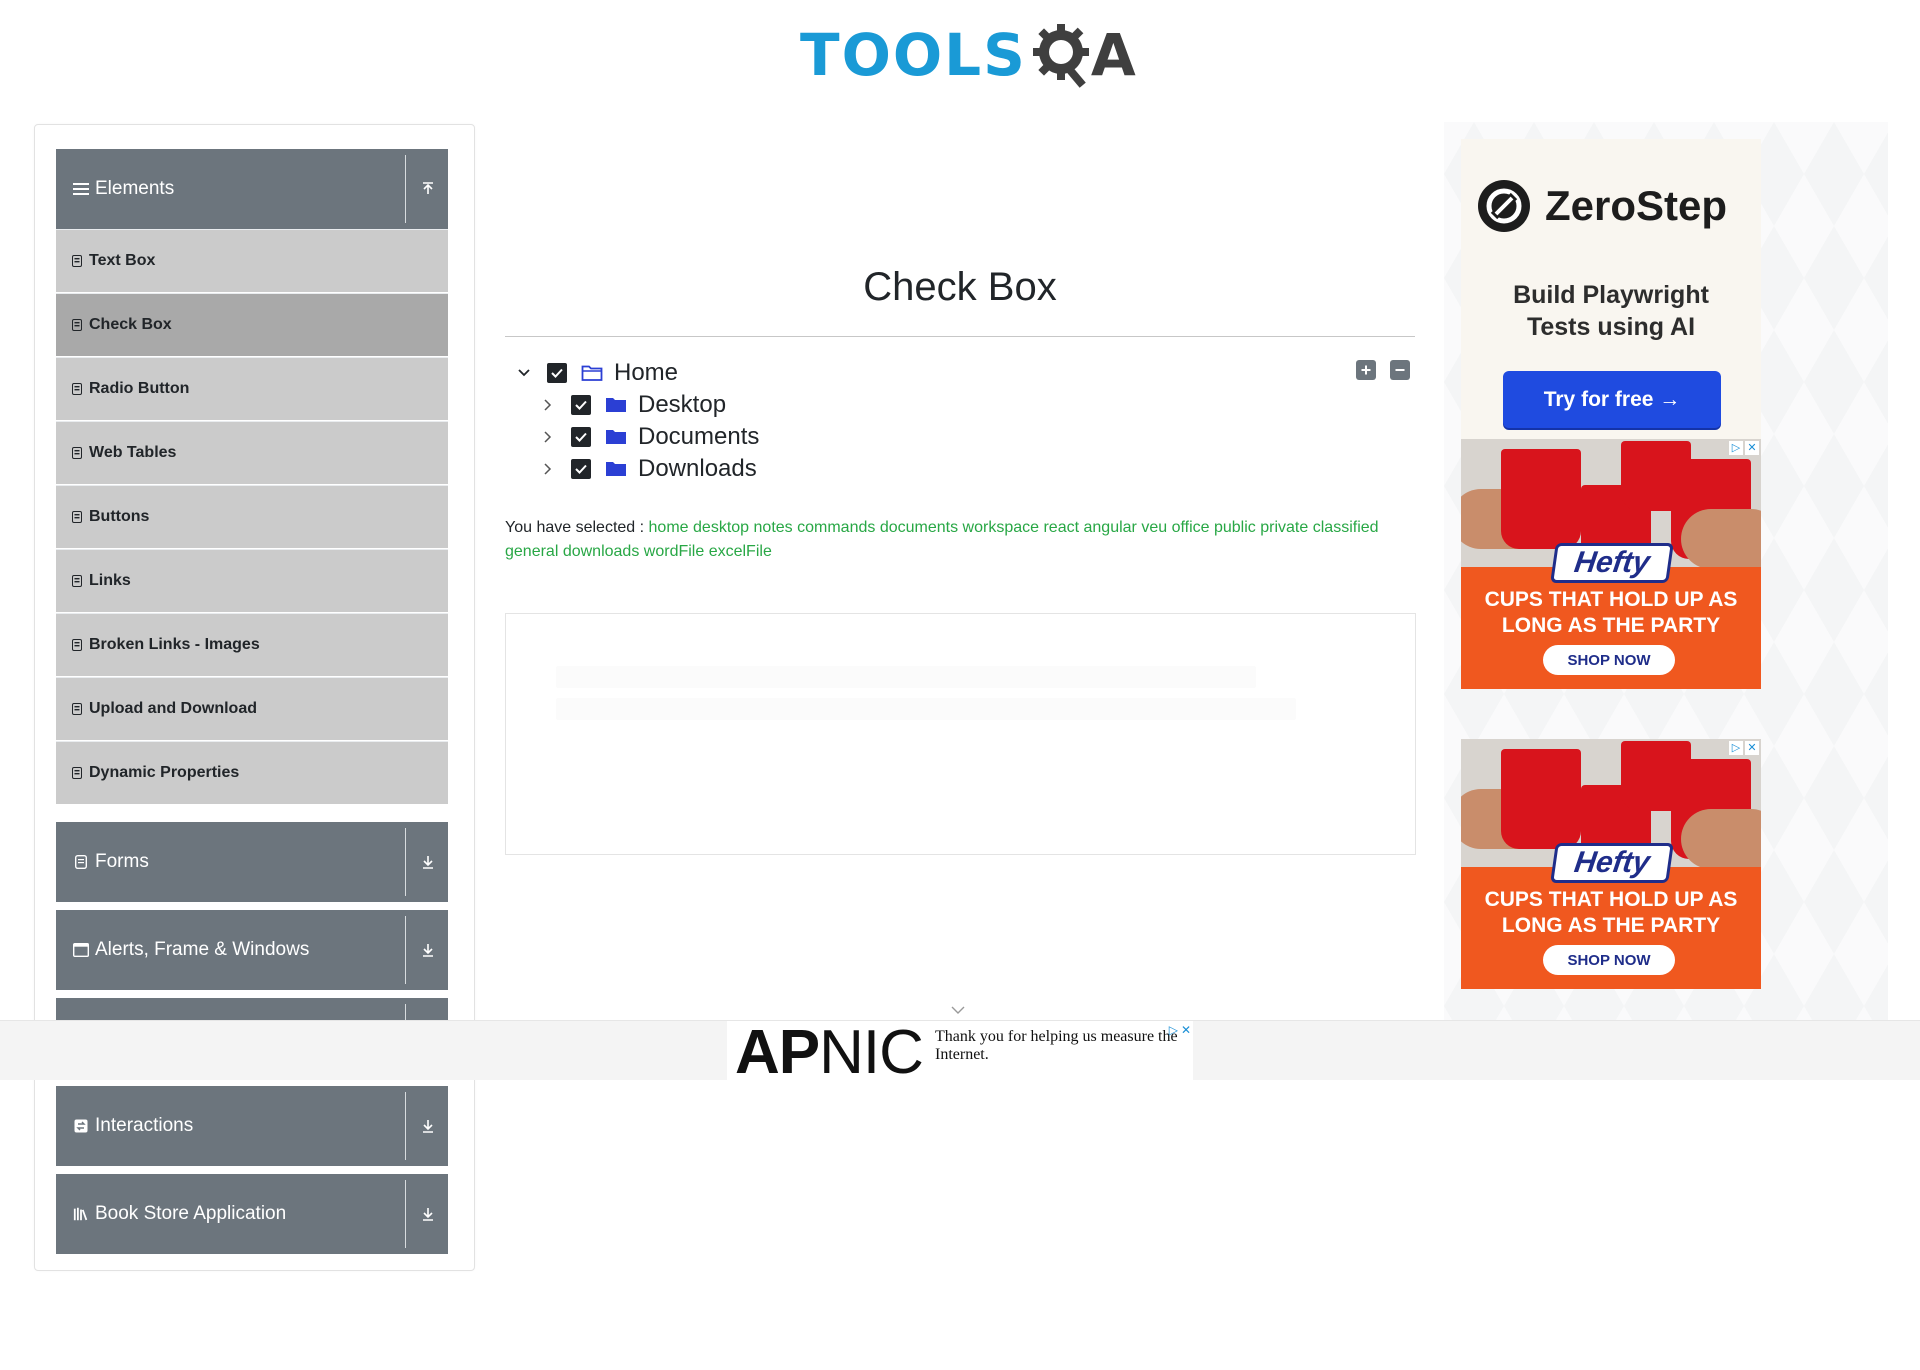 The width and height of the screenshot is (1920, 1370). I want to click on menu-item-label: Broken Links - Images, so click(174, 644).